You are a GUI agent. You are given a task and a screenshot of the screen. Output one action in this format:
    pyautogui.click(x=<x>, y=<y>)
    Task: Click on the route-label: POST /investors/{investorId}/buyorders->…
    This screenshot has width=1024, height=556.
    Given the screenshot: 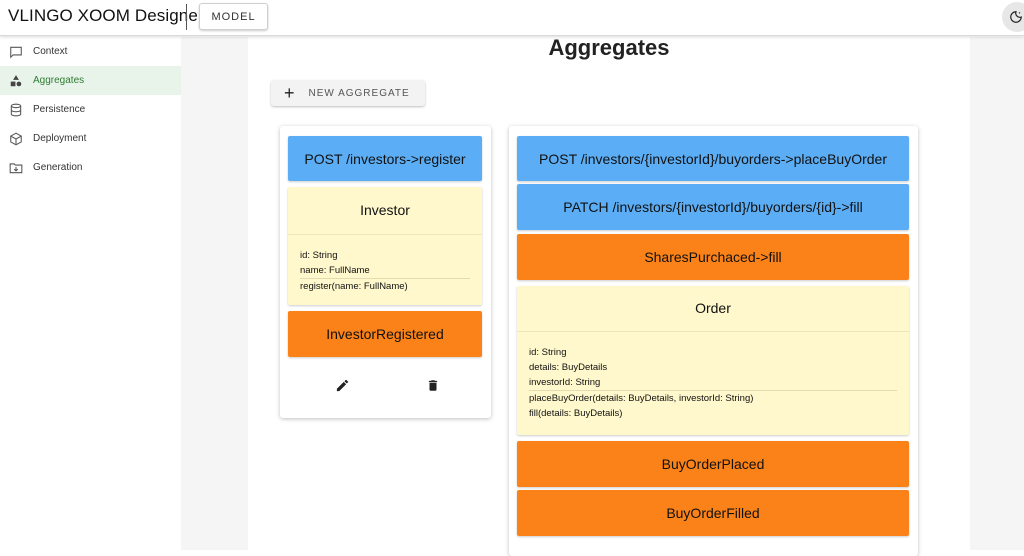 What is the action you would take?
    pyautogui.click(x=713, y=158)
    